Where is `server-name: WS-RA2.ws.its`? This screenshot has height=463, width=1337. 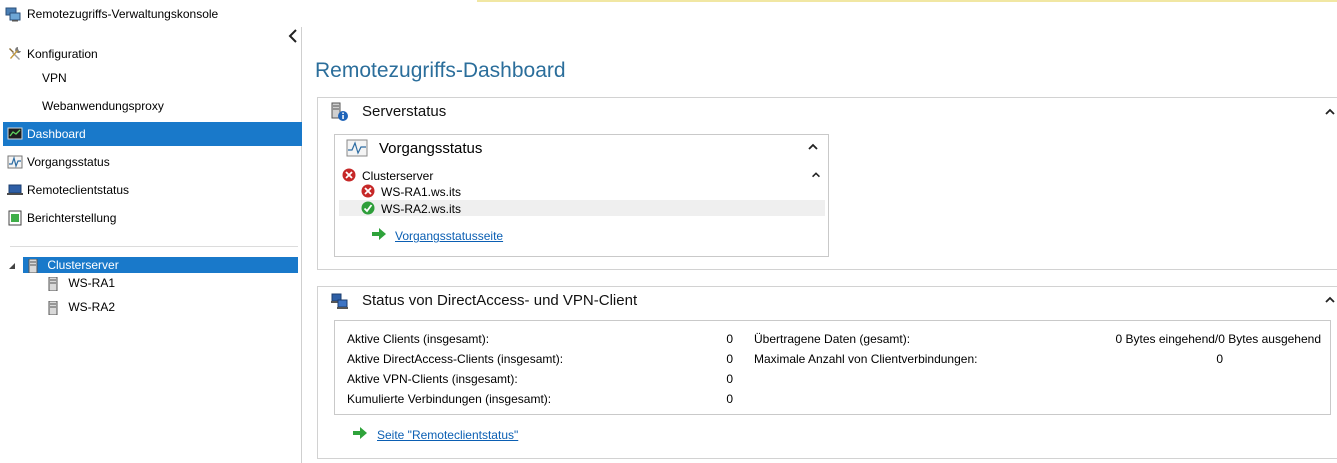 server-name: WS-RA2.ws.its is located at coordinates (421, 209).